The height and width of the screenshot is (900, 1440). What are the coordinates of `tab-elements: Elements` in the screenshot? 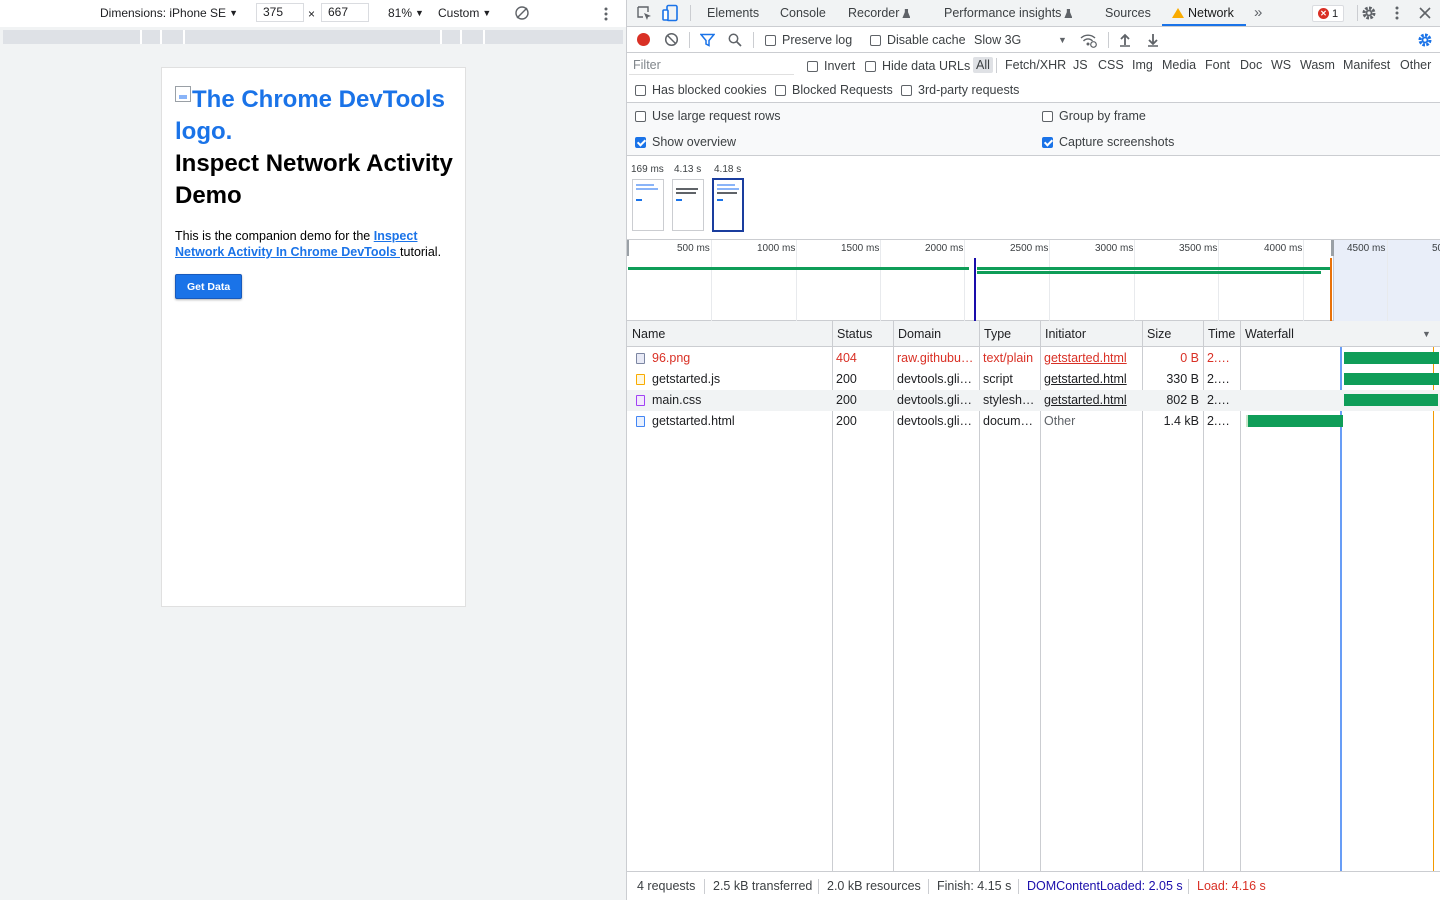 It's located at (733, 13).